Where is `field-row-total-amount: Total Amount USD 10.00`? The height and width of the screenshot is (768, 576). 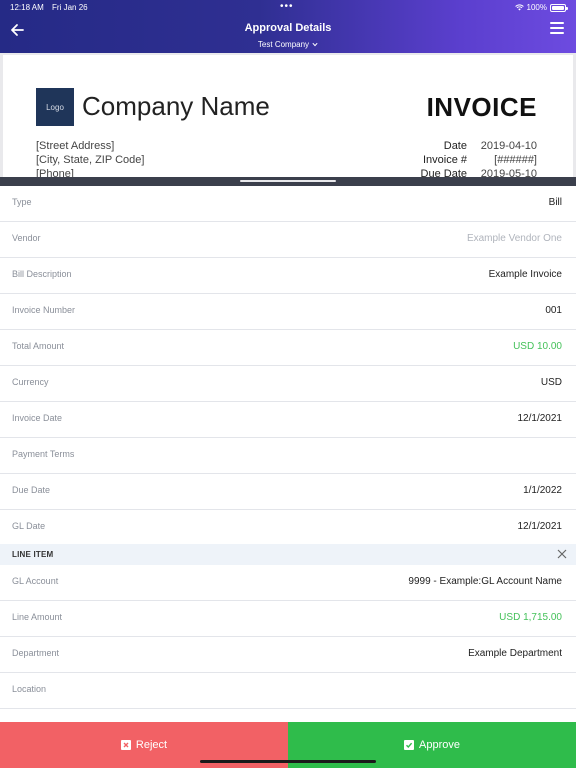
field-row-total-amount: Total Amount USD 10.00 is located at coordinates (288, 348).